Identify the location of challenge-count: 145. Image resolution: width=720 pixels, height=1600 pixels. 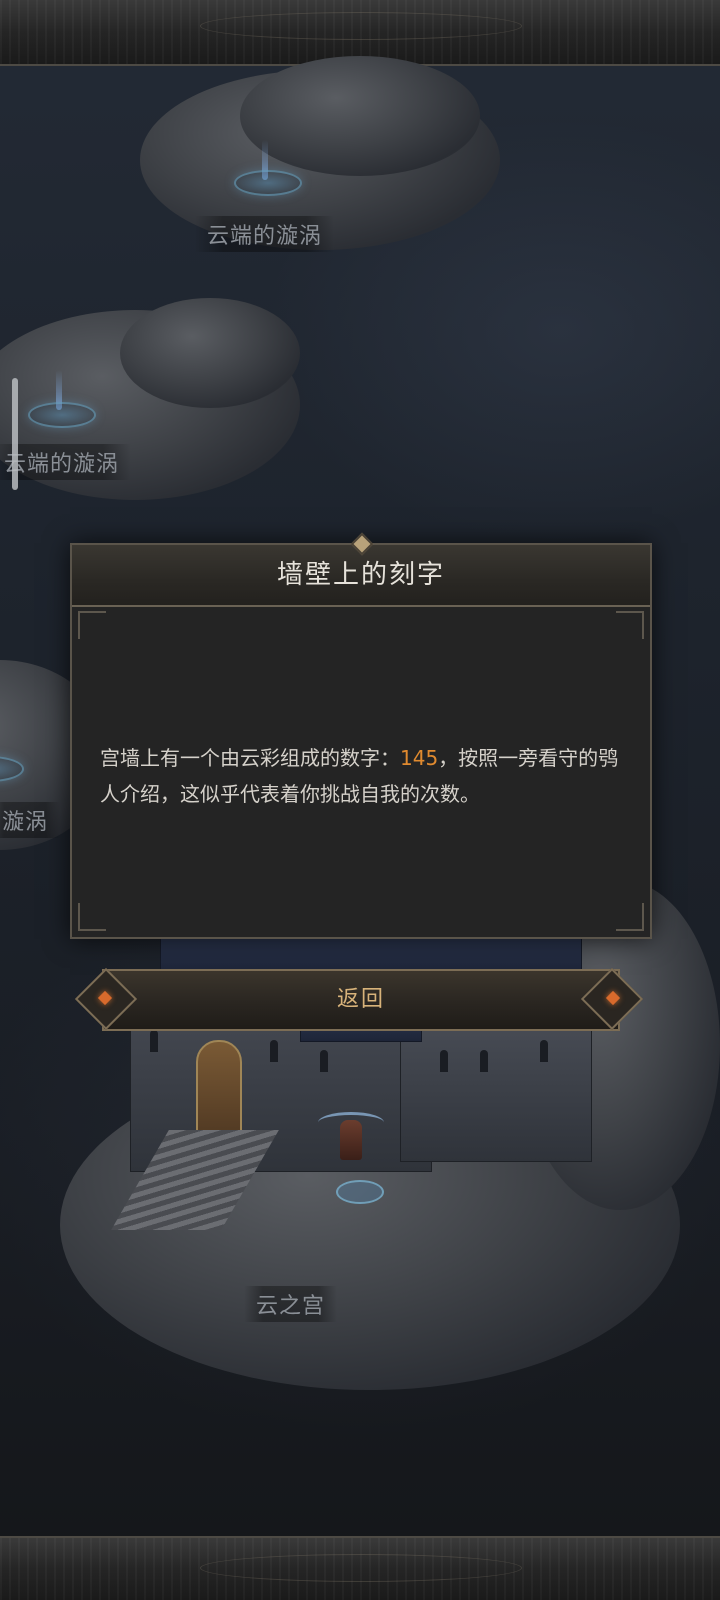
(419, 758).